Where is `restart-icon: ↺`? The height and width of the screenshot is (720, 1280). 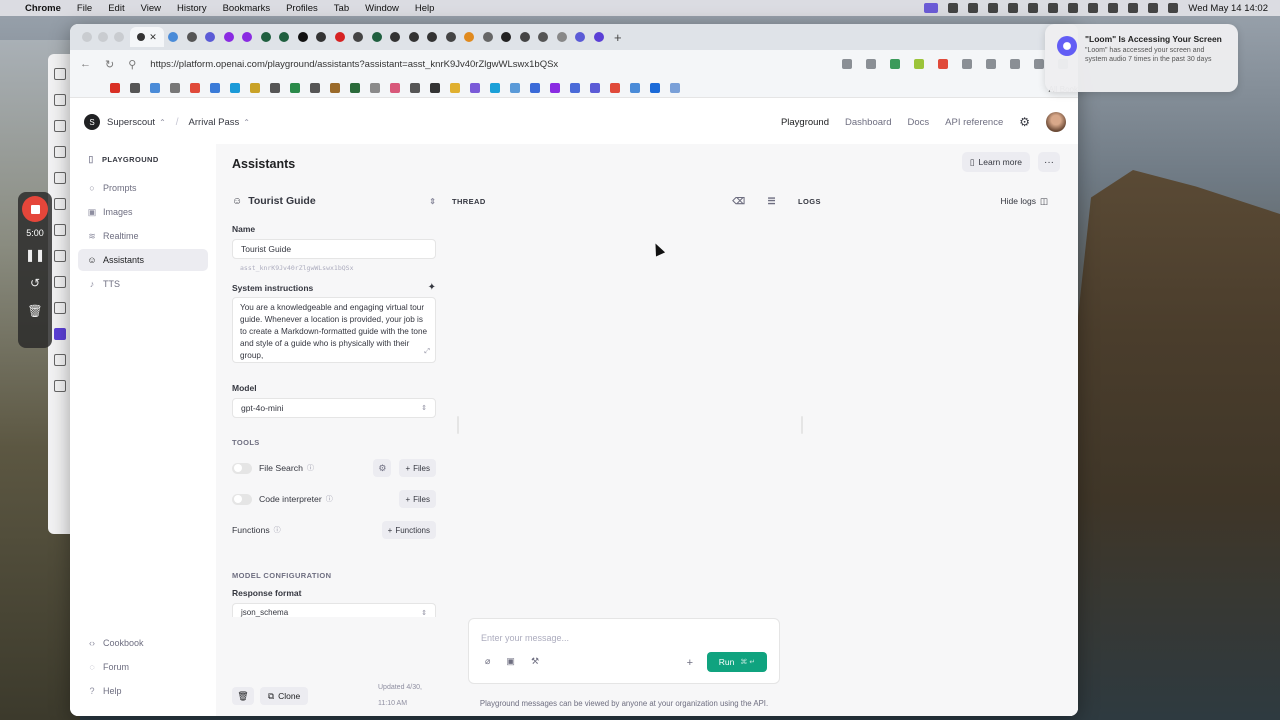 restart-icon: ↺ is located at coordinates (35, 283).